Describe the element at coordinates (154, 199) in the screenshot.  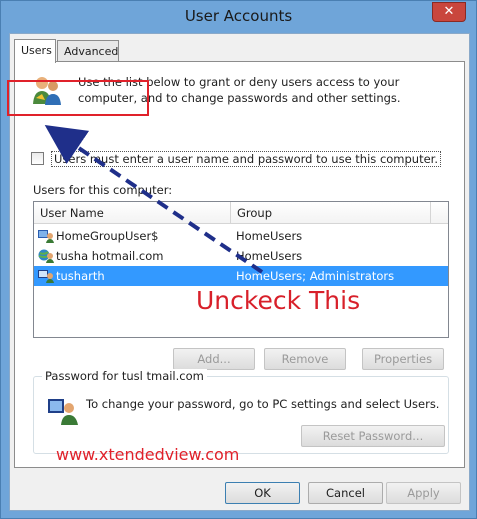
I see `annotation-arrow` at that location.